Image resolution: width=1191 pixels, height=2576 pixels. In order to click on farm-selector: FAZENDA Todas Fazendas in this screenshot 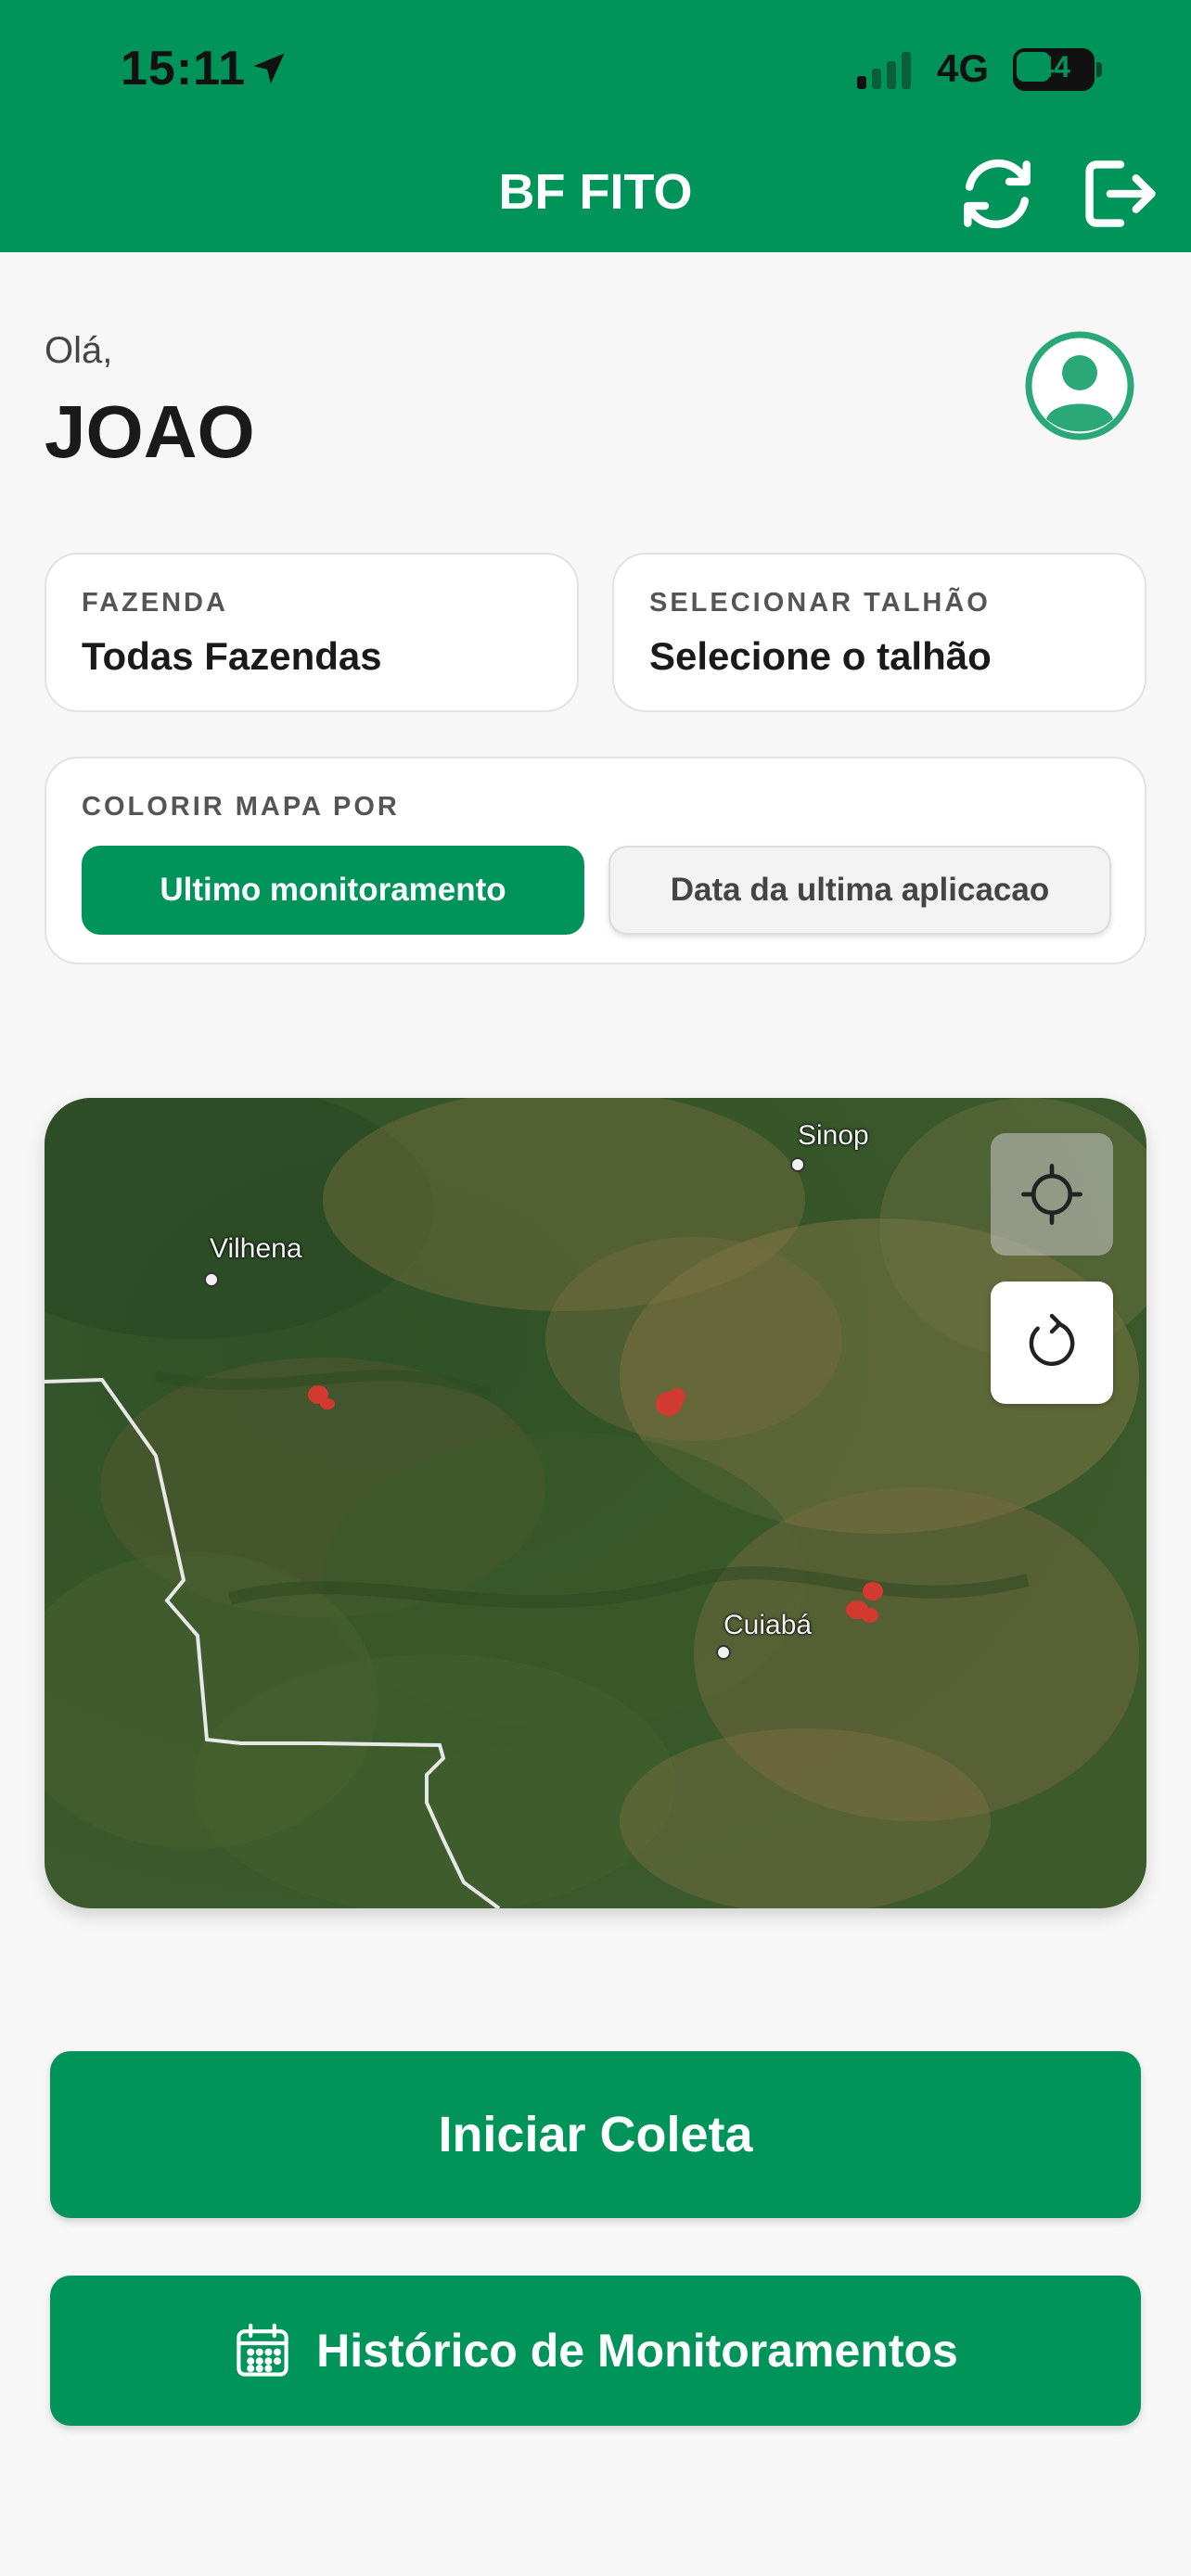, I will do `click(312, 632)`.